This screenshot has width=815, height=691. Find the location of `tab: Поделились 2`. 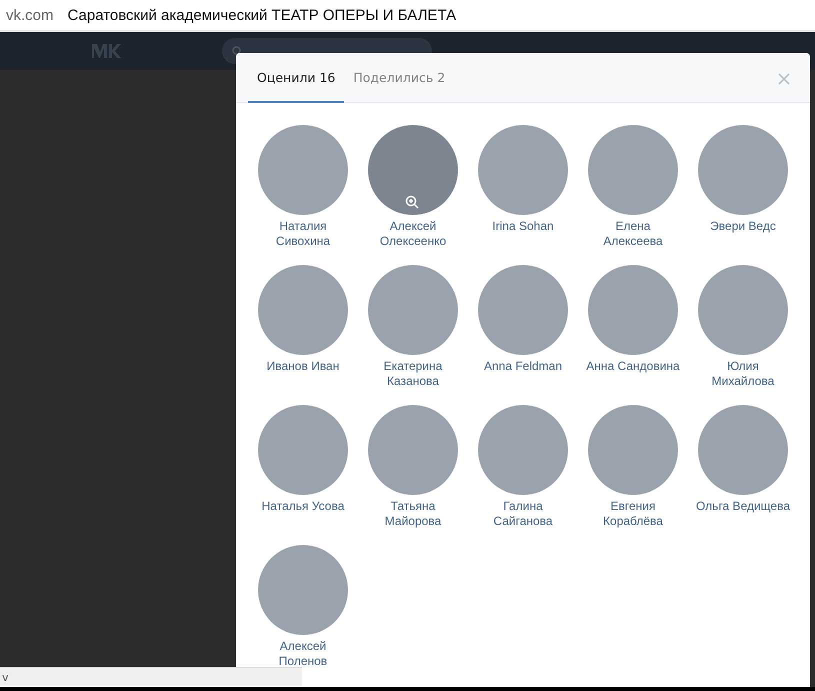

tab: Поделились 2 is located at coordinates (399, 78).